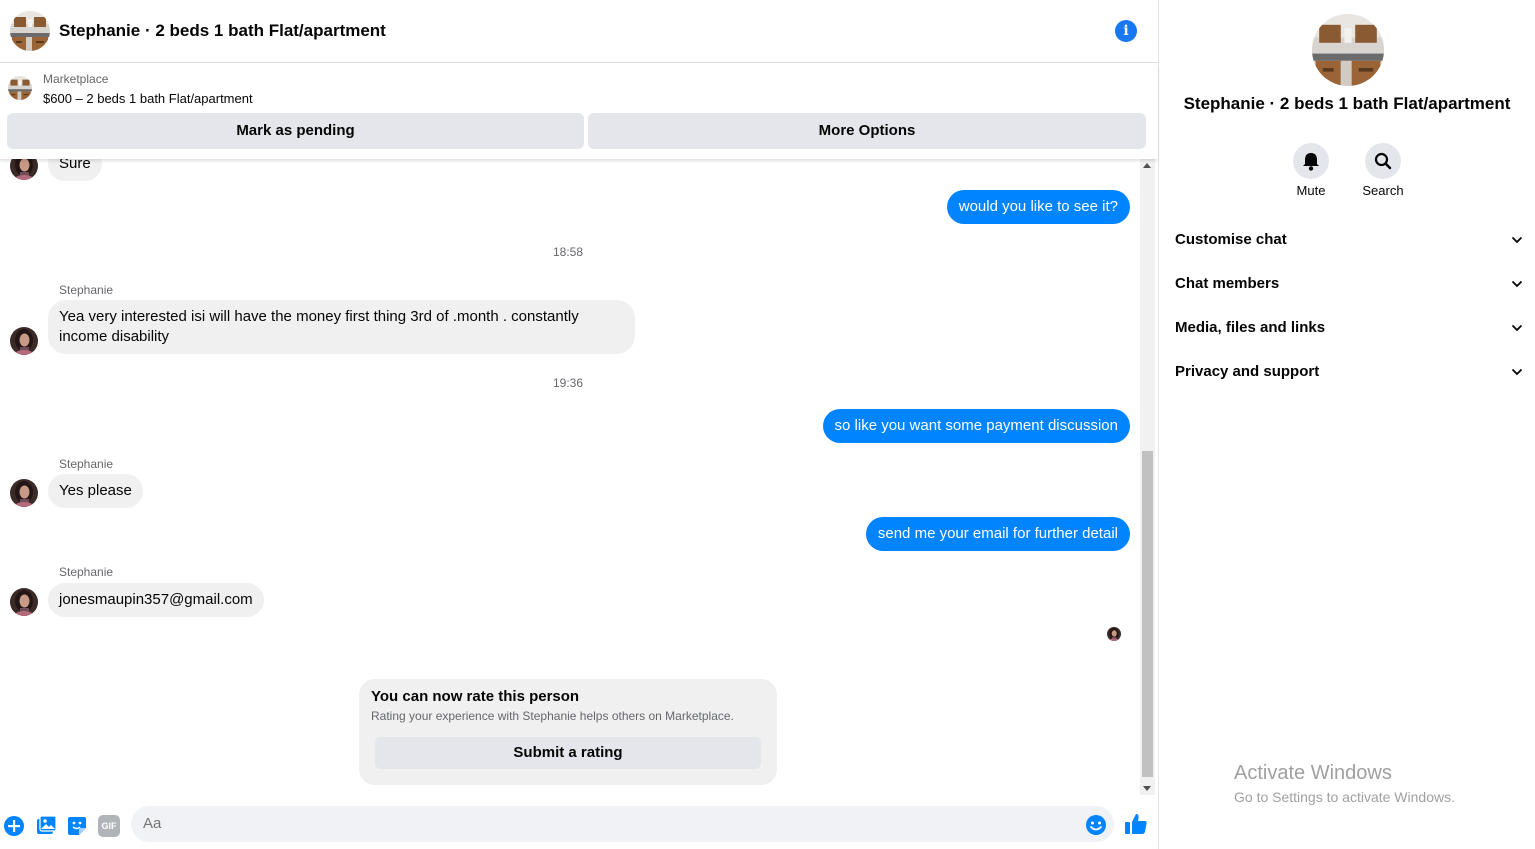 This screenshot has width=1535, height=849. What do you see at coordinates (77, 826) in the screenshot?
I see `sticker-icon` at bounding box center [77, 826].